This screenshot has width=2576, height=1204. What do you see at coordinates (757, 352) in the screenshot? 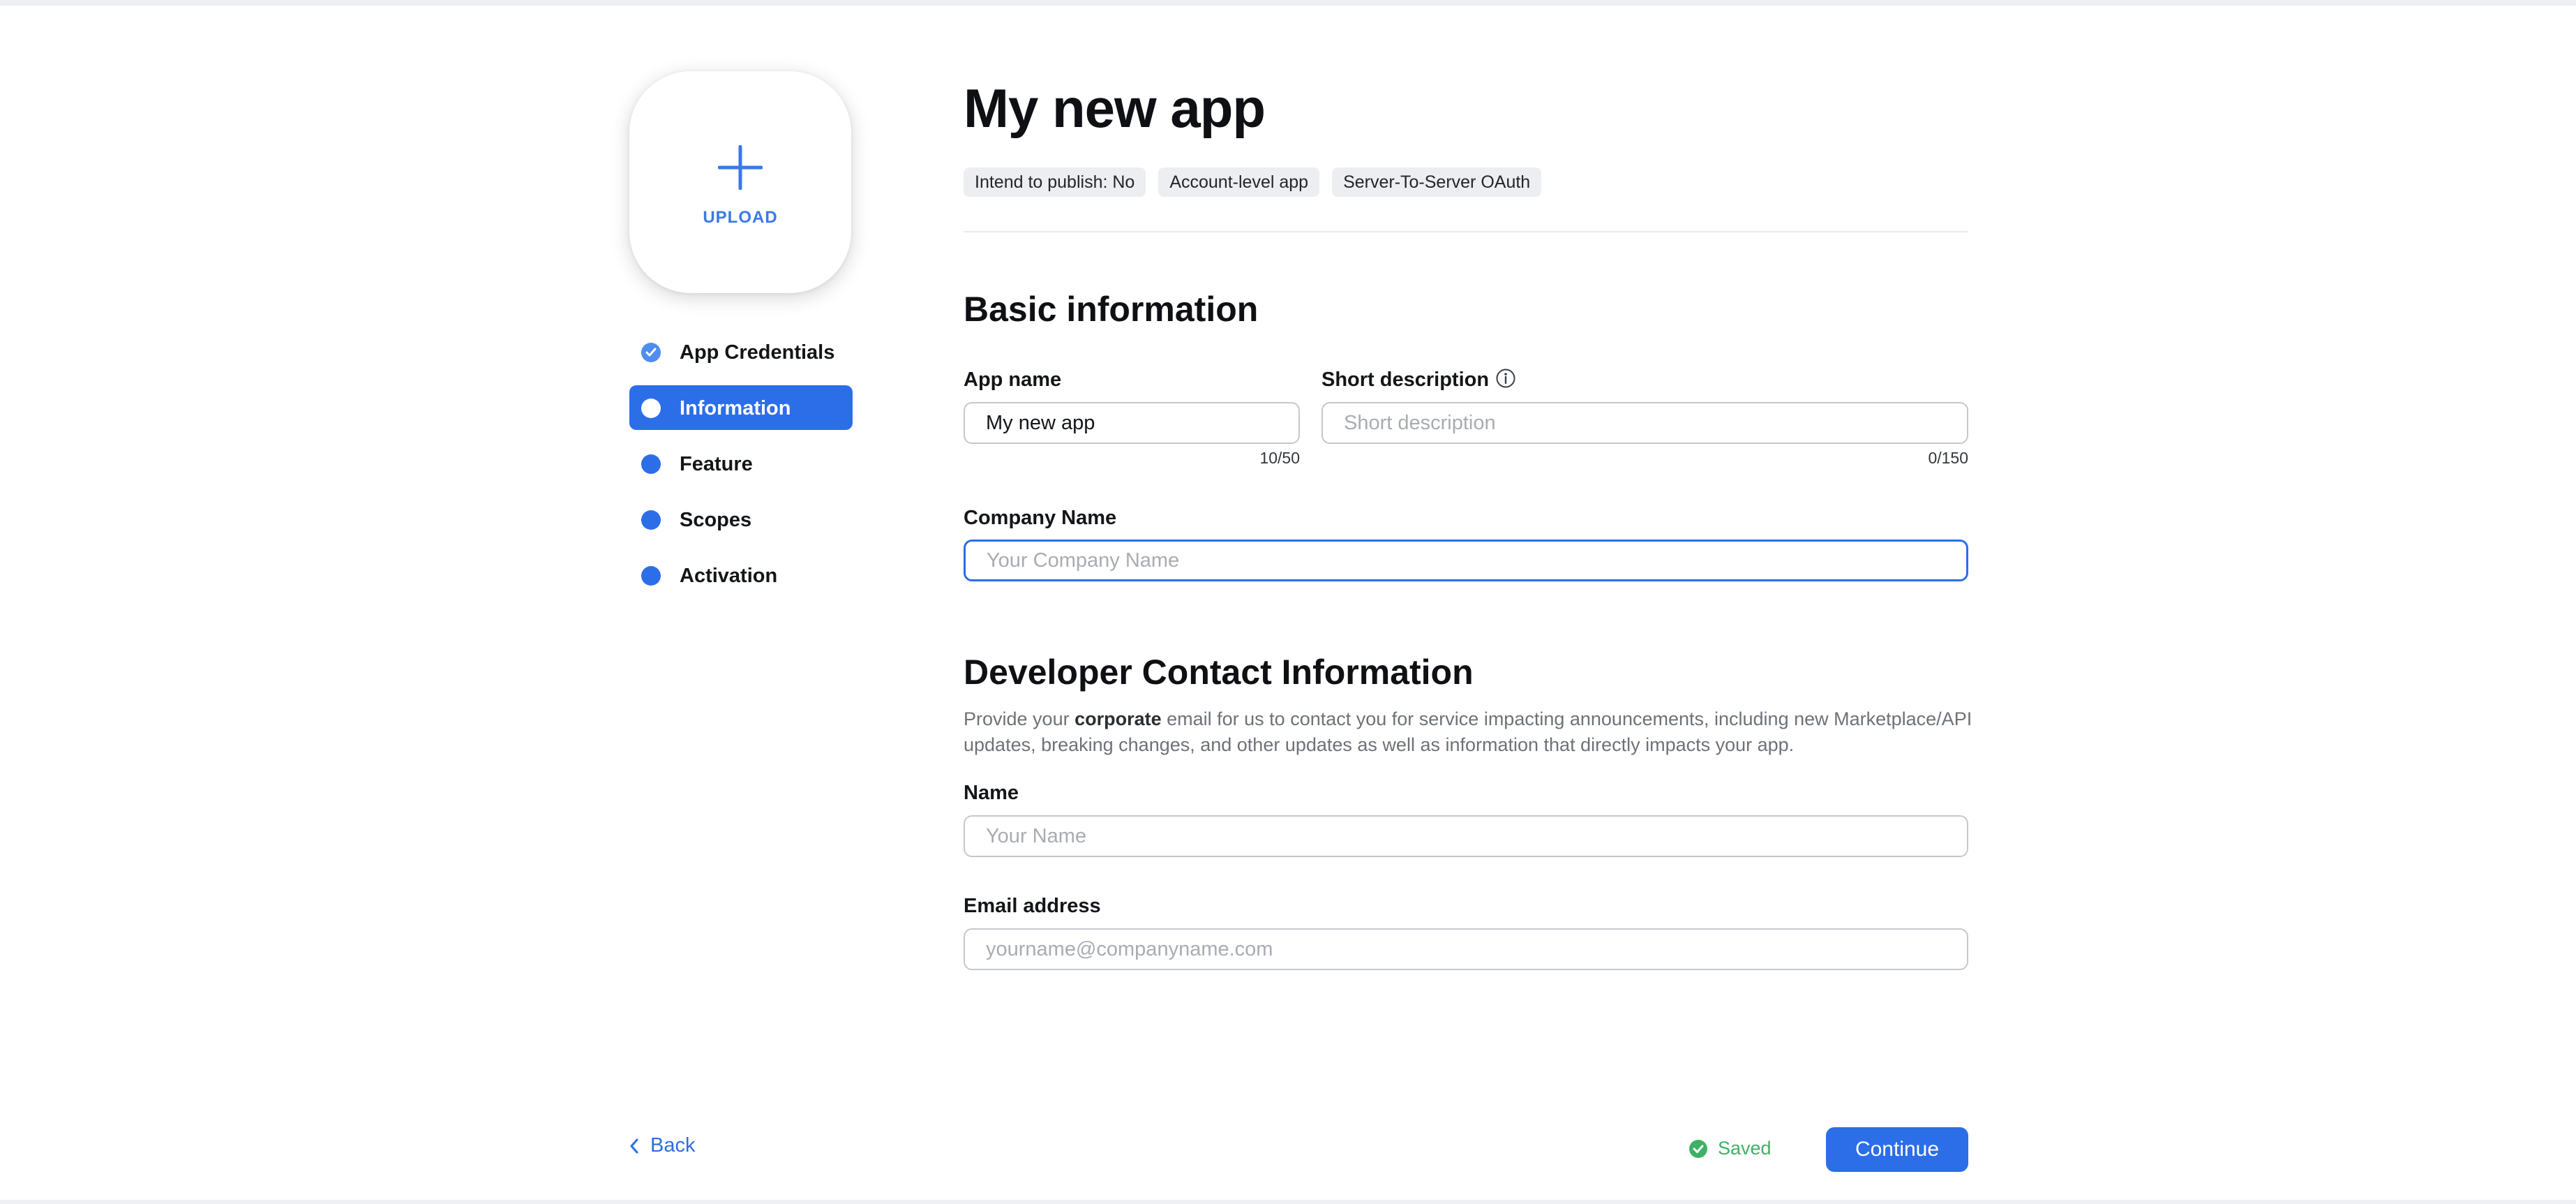
I see `step-label: App Credentials` at bounding box center [757, 352].